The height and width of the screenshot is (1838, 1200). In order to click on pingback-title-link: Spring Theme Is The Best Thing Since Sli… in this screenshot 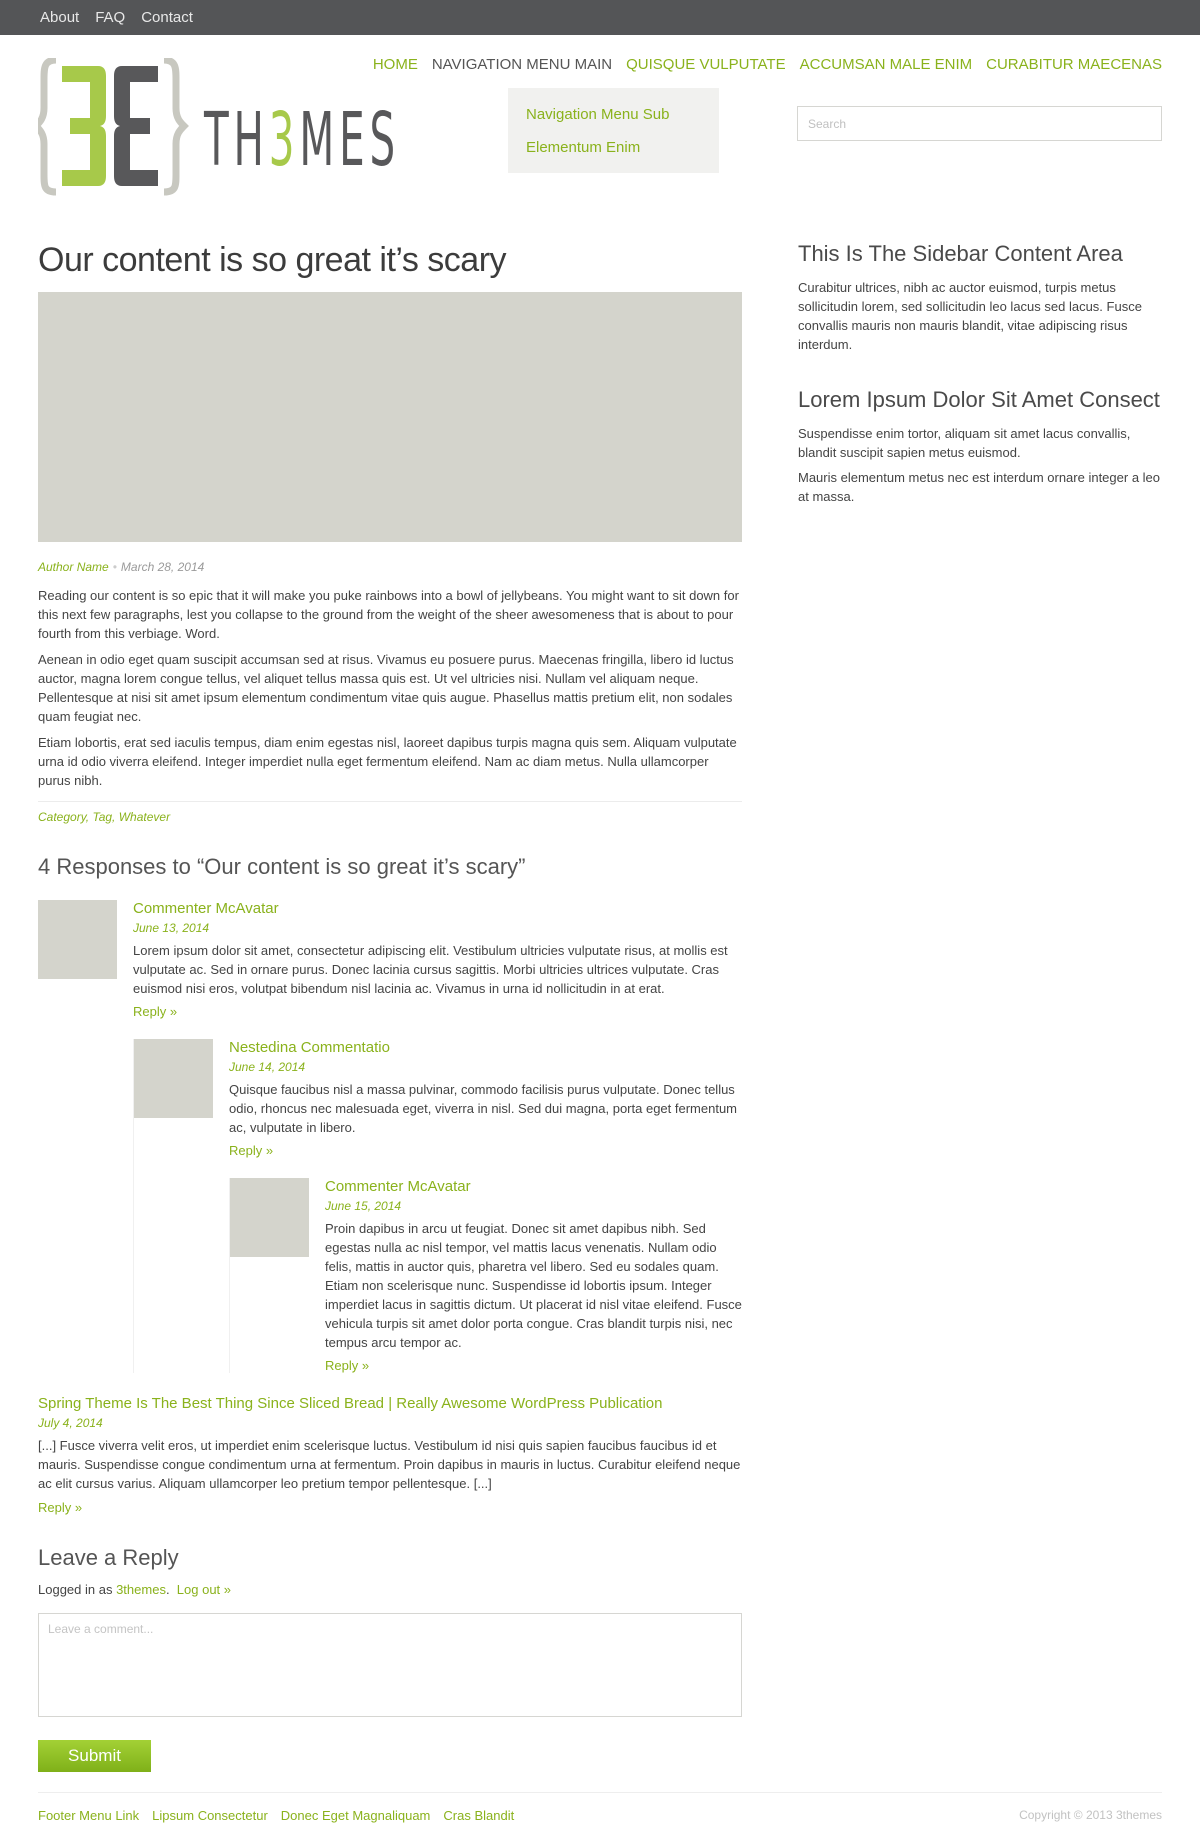, I will do `click(390, 1403)`.